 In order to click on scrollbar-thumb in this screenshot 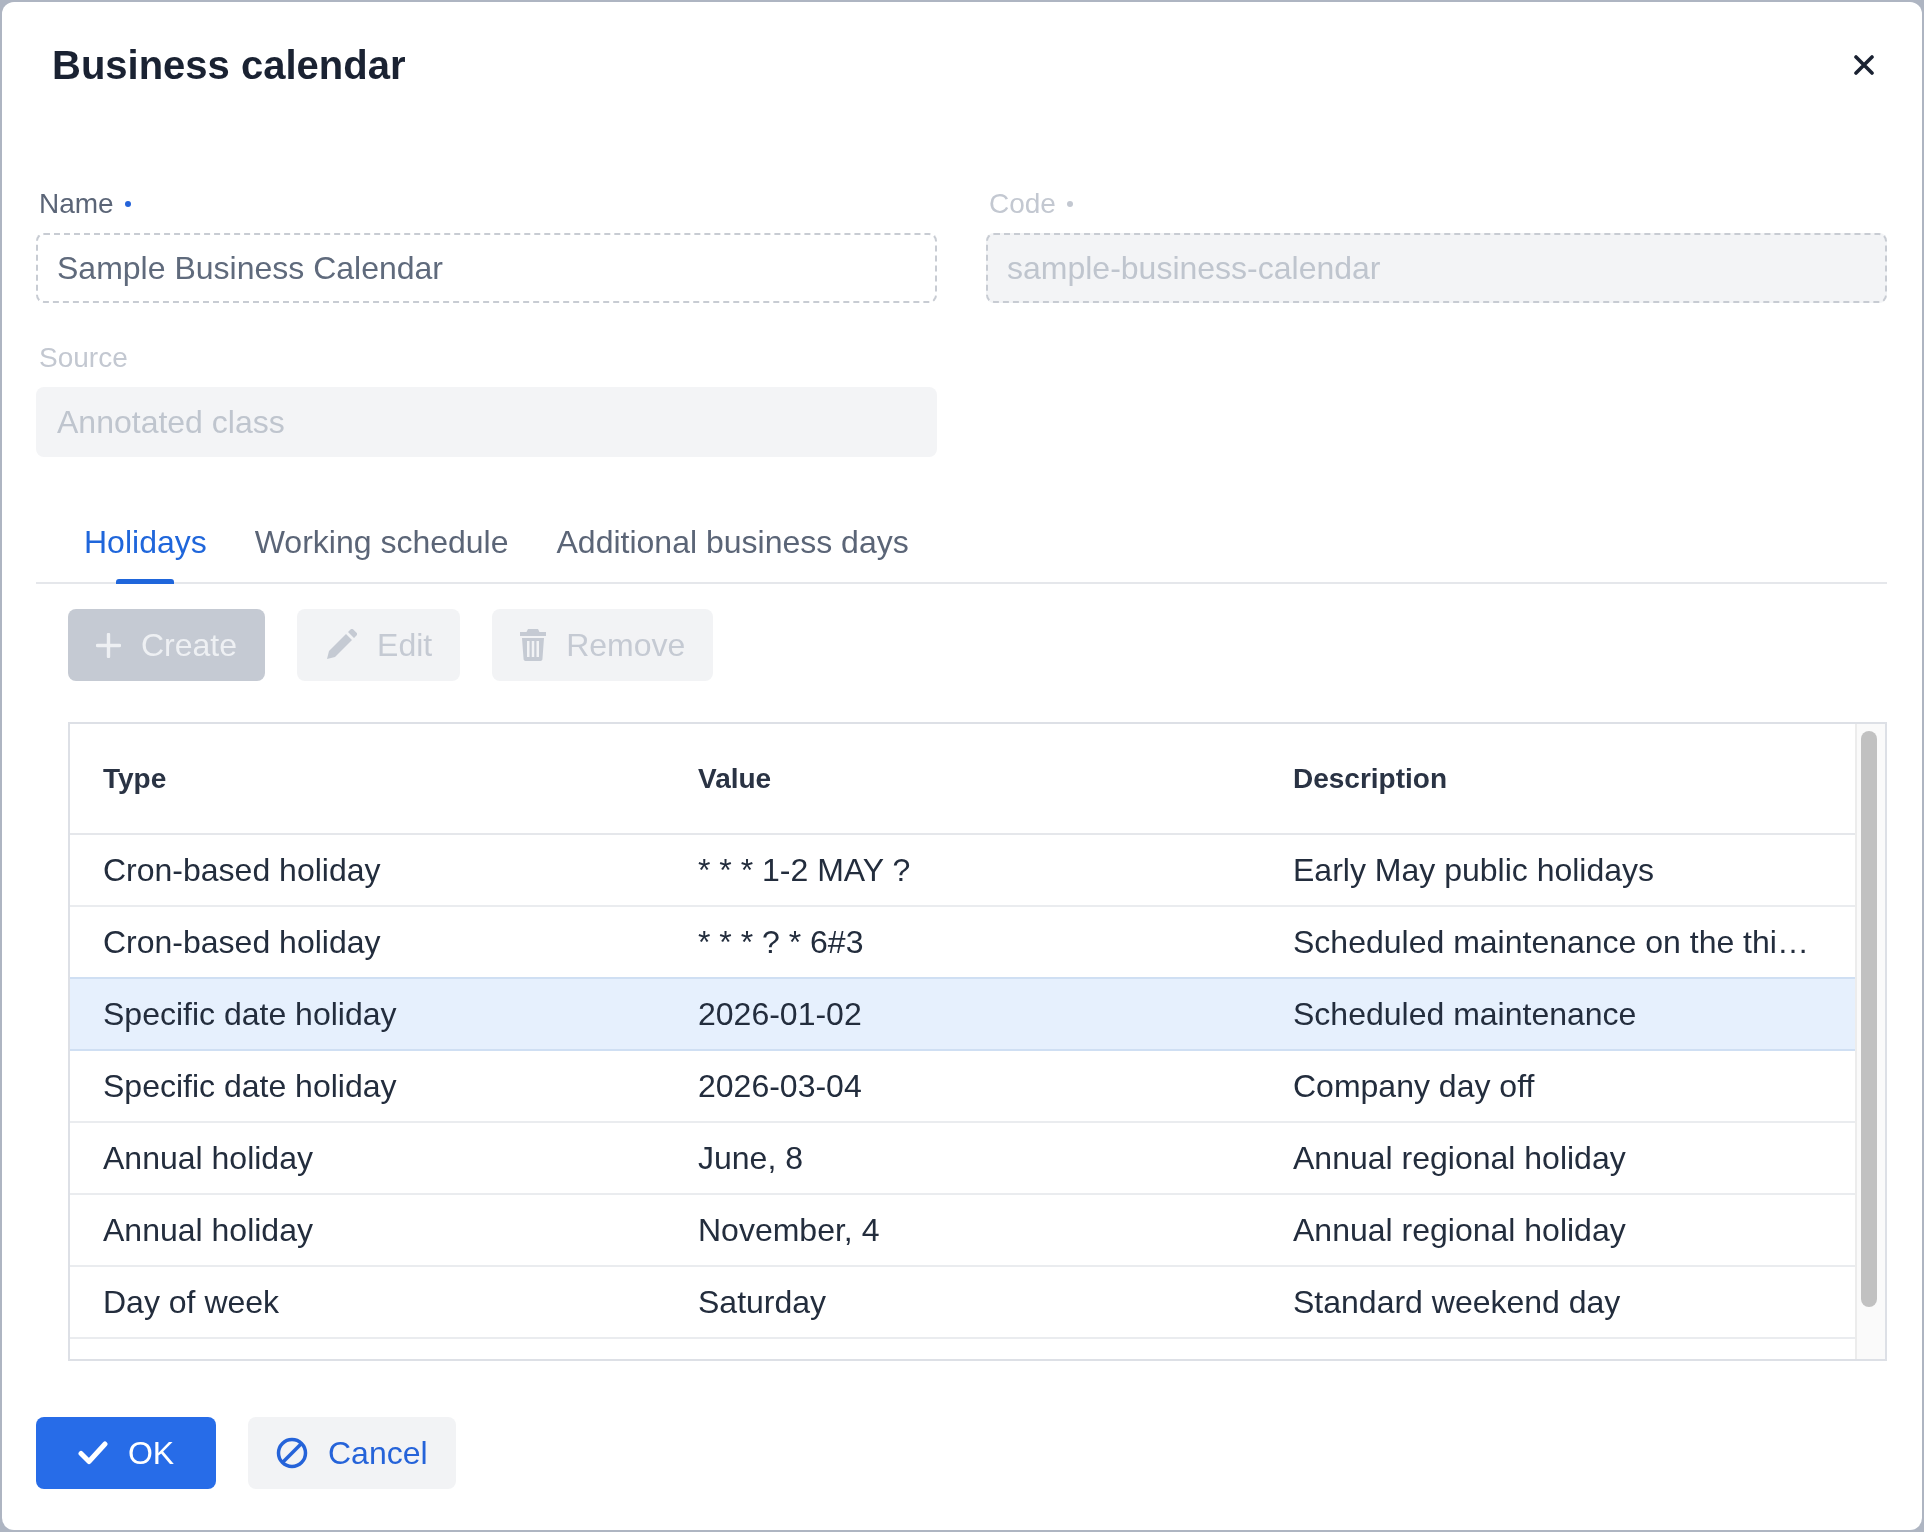, I will do `click(1869, 1019)`.